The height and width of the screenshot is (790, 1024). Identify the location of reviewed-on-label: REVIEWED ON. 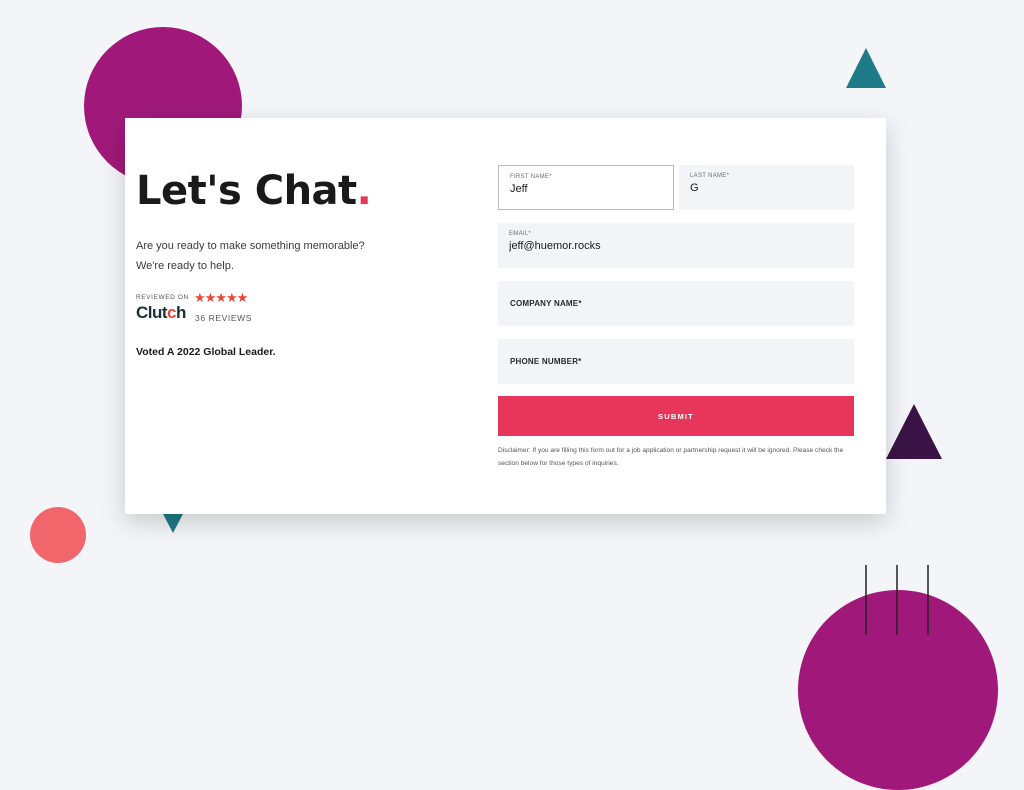
(162, 297).